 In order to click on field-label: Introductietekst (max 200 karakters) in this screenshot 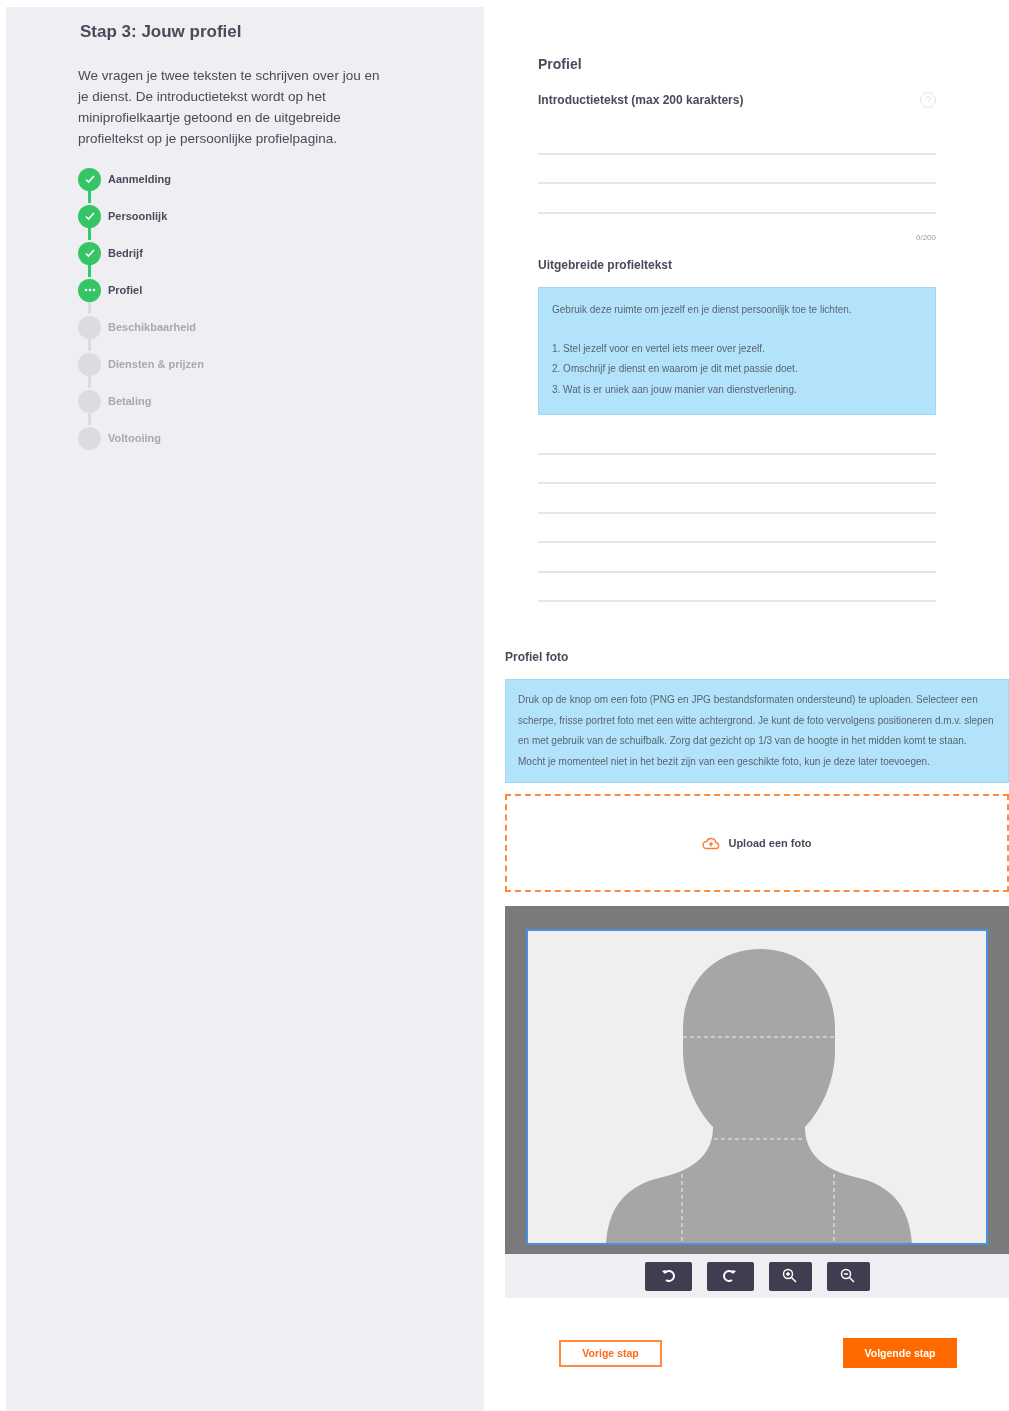, I will do `click(641, 100)`.